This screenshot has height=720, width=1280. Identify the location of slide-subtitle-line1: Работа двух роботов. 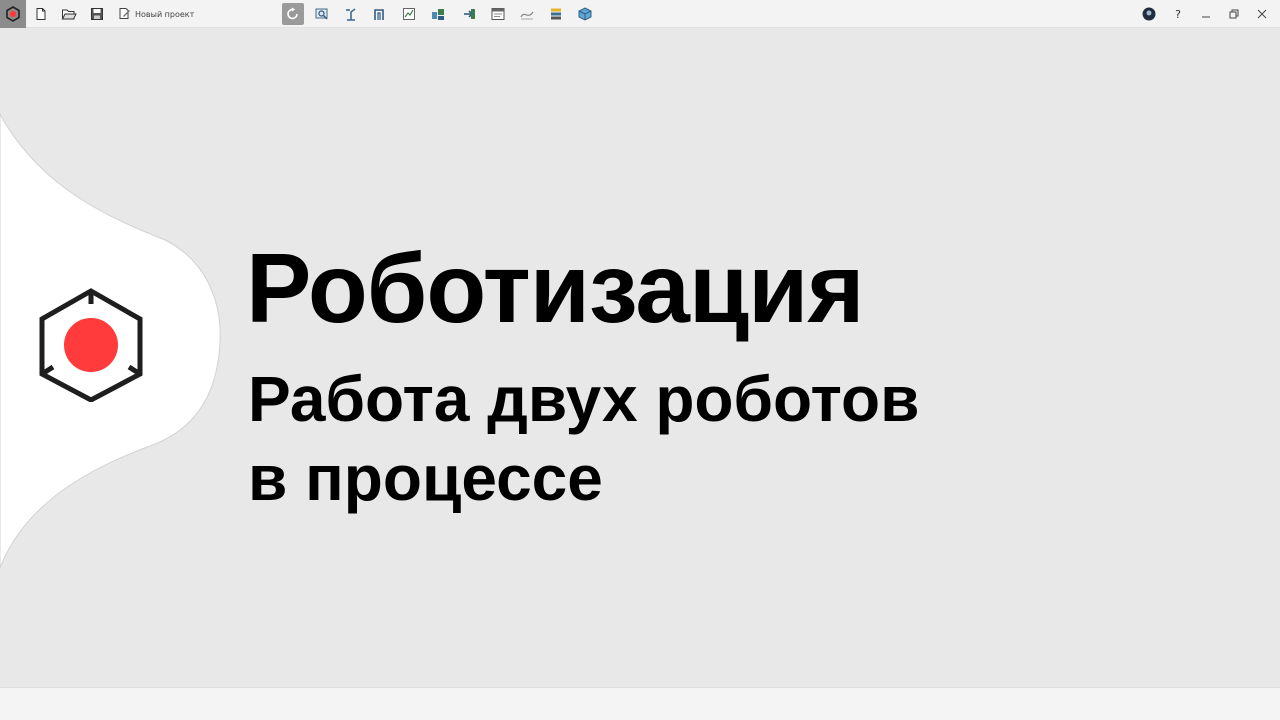
(584, 399).